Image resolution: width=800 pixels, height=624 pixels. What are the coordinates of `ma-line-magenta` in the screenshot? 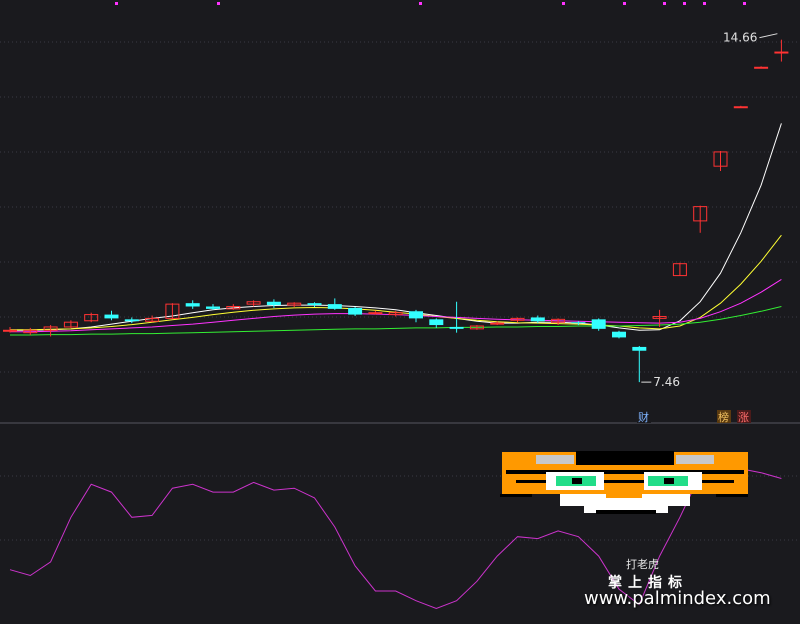 It's located at (396, 305).